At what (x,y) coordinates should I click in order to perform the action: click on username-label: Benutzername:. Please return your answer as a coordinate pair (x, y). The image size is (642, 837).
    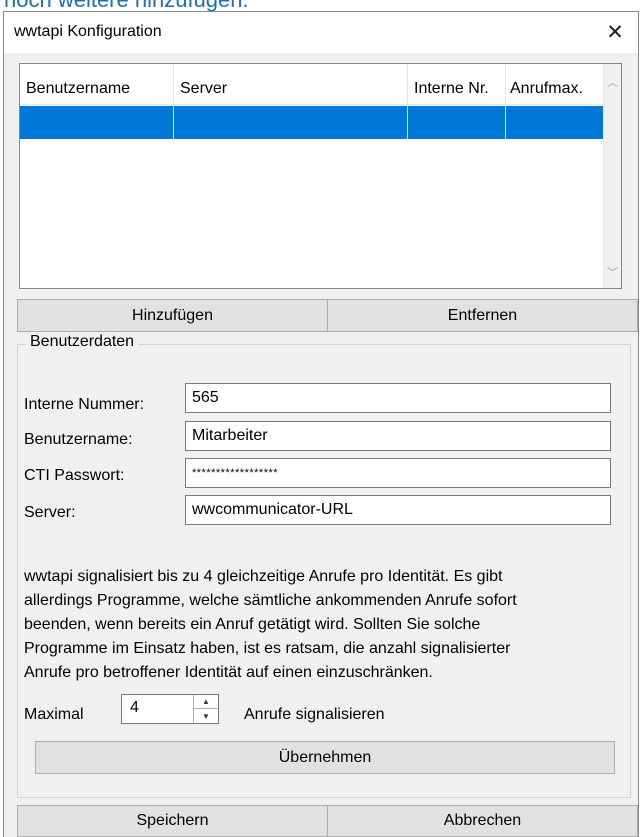
    Looking at the image, I should click on (78, 439).